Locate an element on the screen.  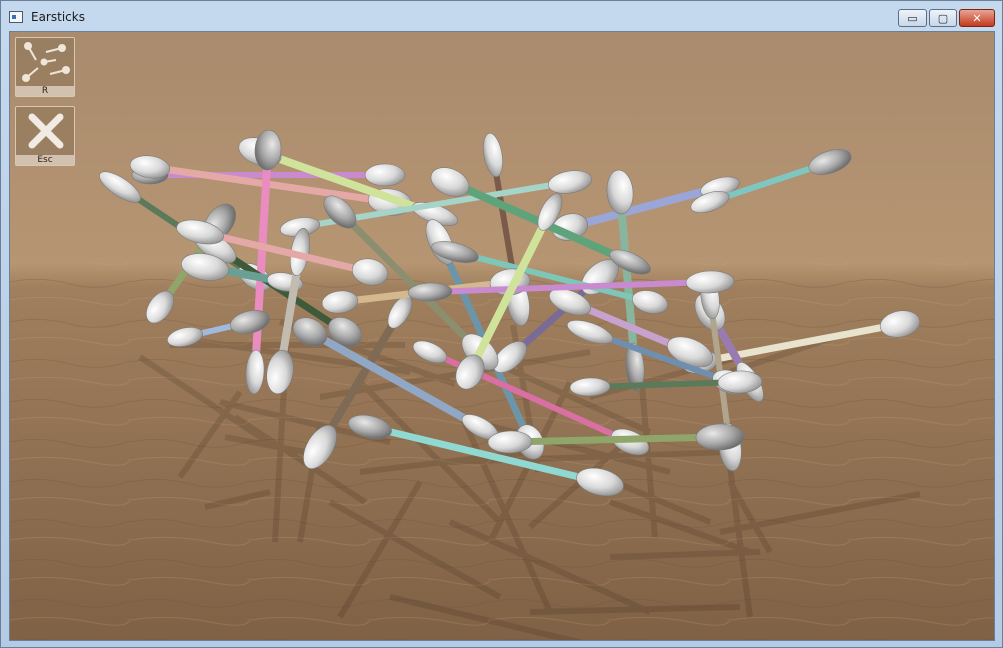
x-icon is located at coordinates (46, 131).